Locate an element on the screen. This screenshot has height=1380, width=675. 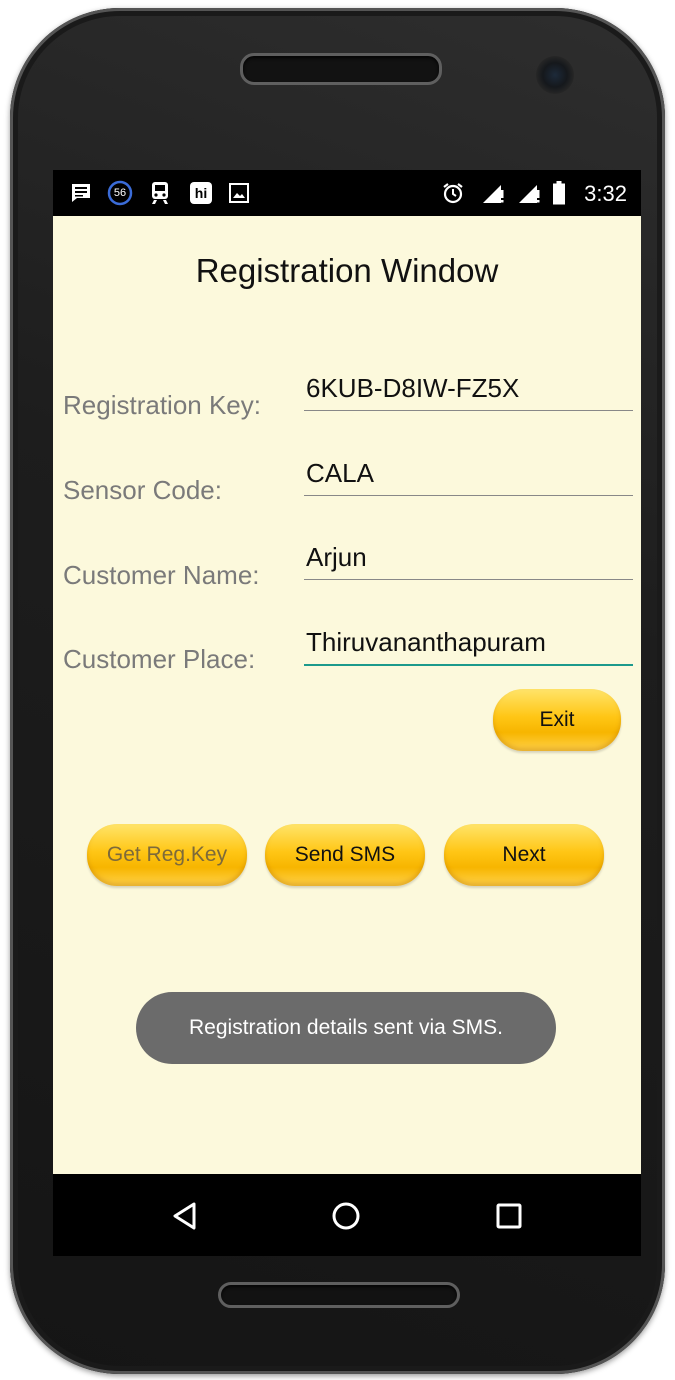
recents-icon is located at coordinates (509, 1216).